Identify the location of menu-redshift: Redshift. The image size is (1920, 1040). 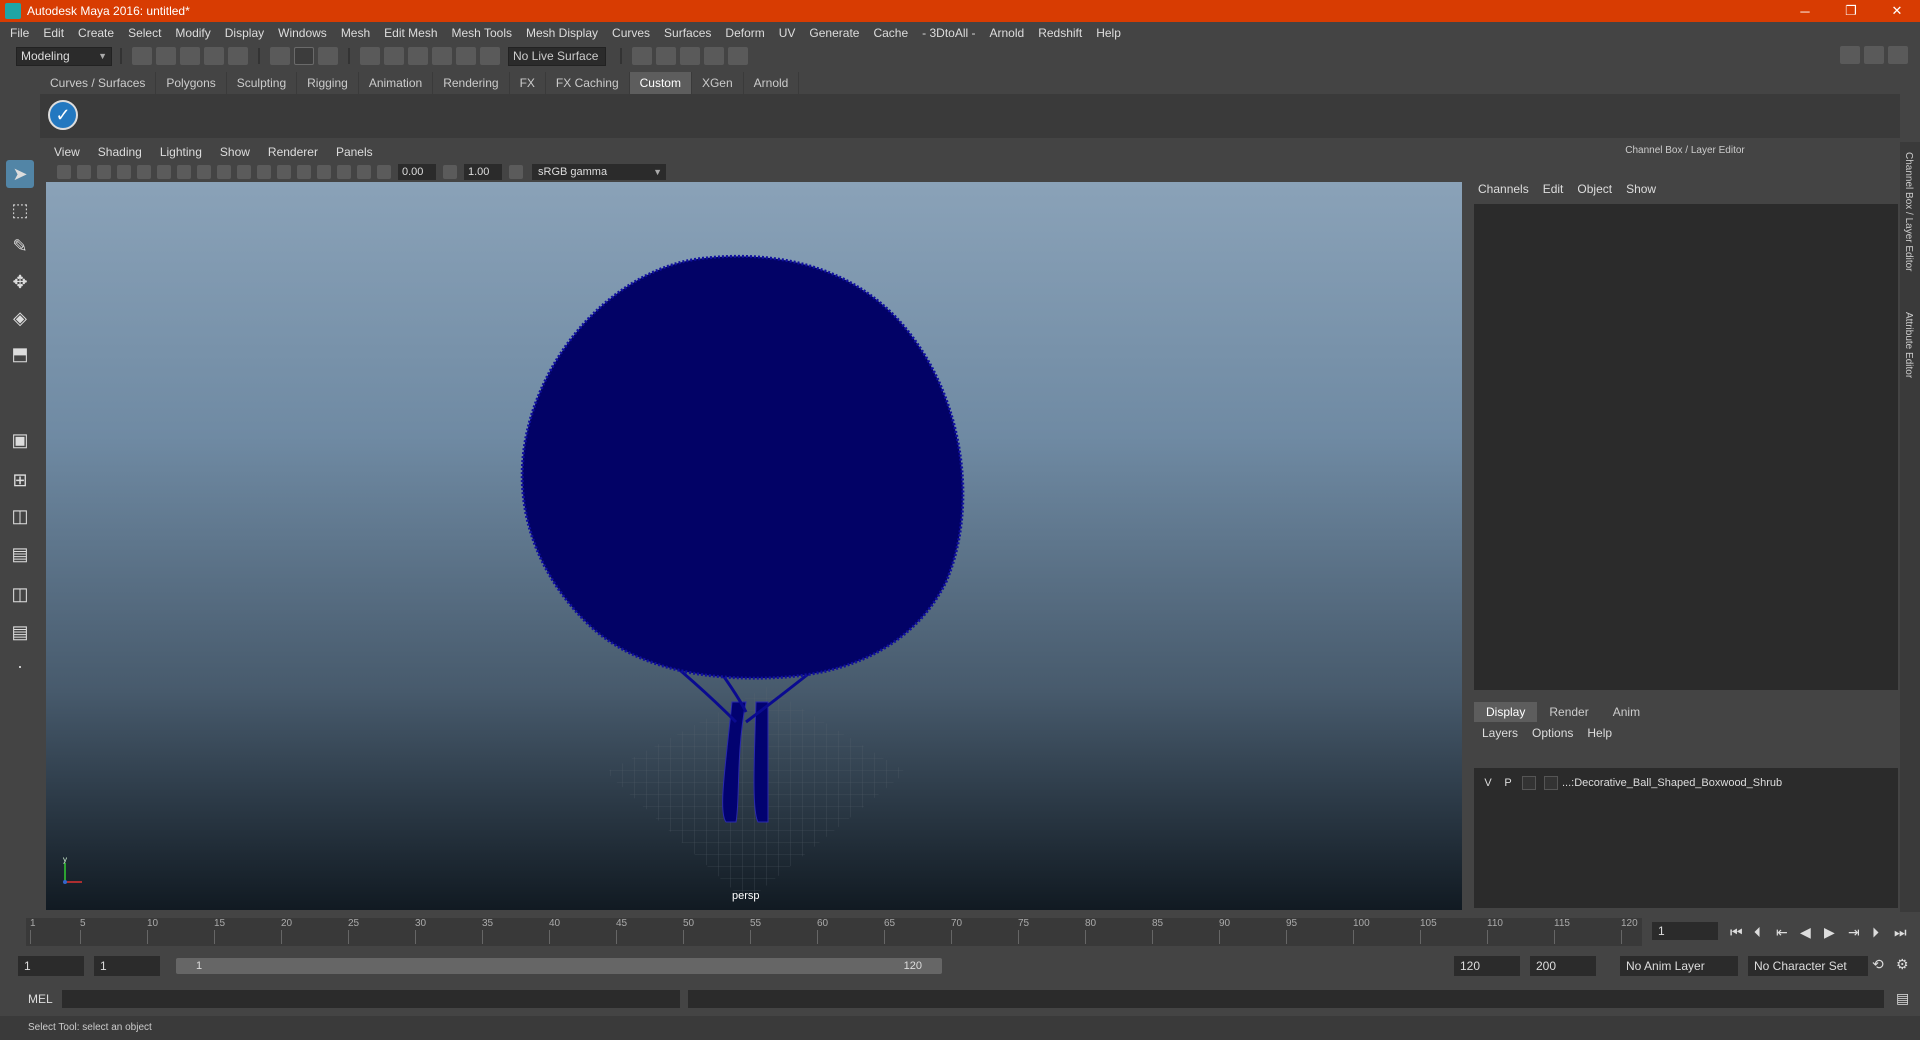
(1060, 33).